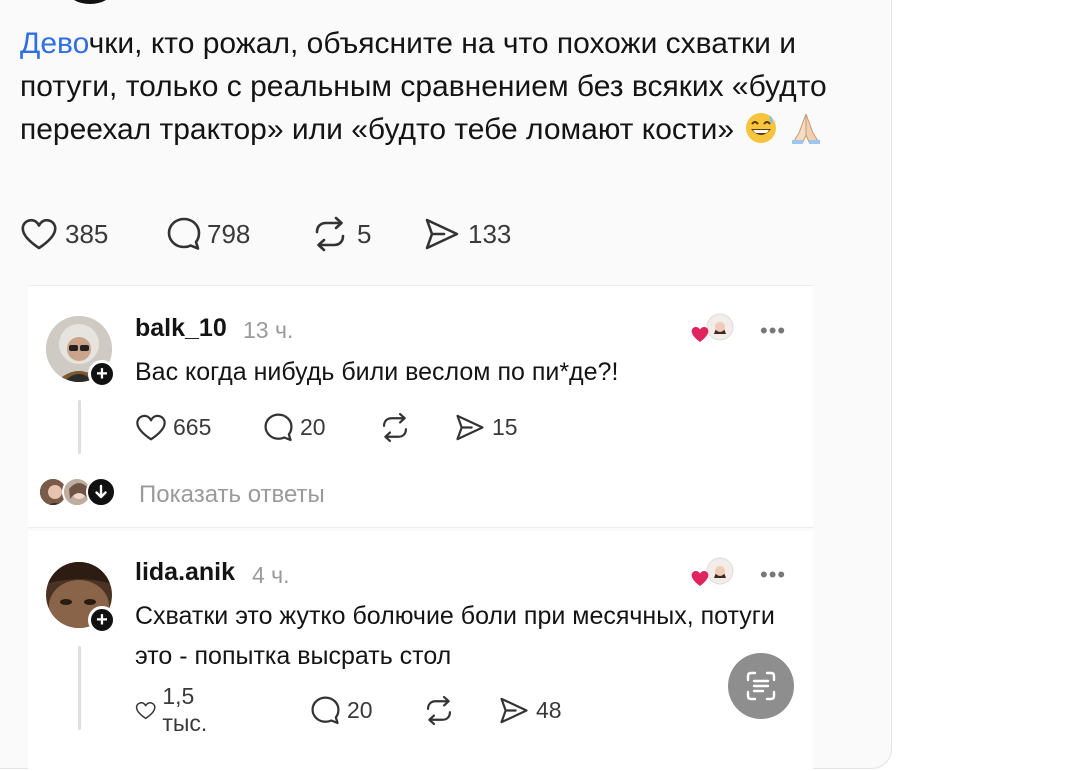 The width and height of the screenshot is (1083, 771). What do you see at coordinates (377, 372) in the screenshot?
I see `comment-text: Вас когда нибудь били веслом по пи*де?!` at bounding box center [377, 372].